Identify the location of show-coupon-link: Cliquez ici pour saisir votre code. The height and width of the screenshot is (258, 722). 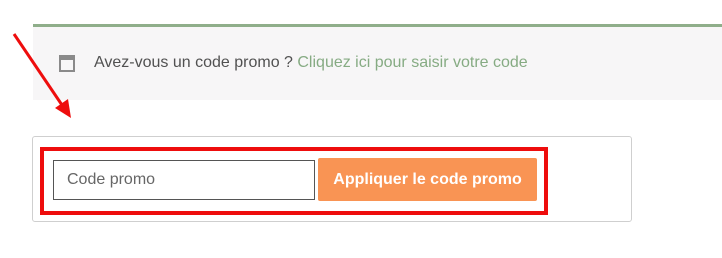
(412, 62).